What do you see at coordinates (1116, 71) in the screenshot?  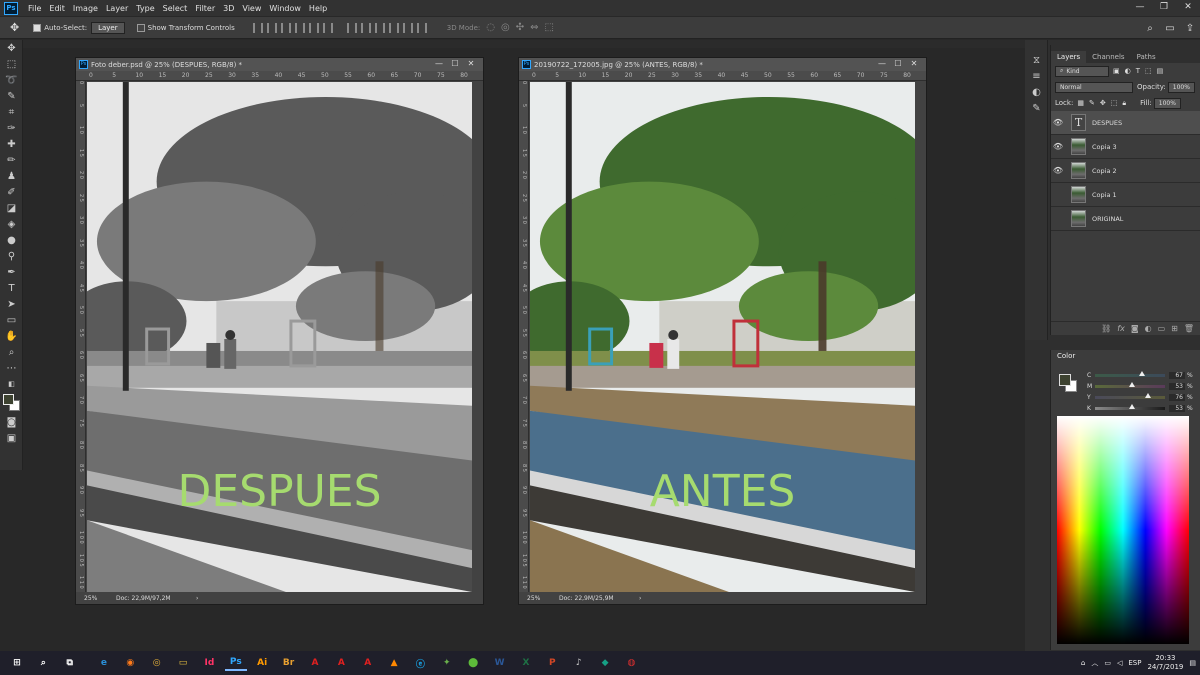 I see `filter-pixel-icon: ▣` at bounding box center [1116, 71].